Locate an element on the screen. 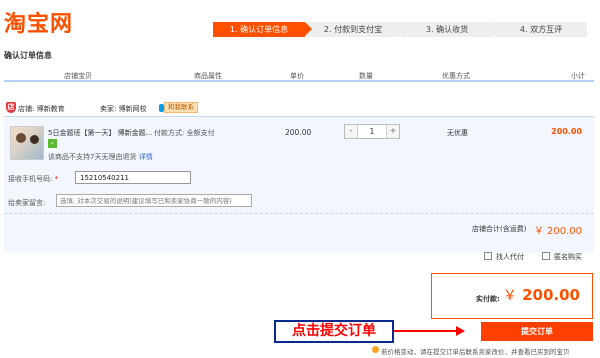 This screenshot has height=358, width=600. friend-pay-checkbox is located at coordinates (488, 256).